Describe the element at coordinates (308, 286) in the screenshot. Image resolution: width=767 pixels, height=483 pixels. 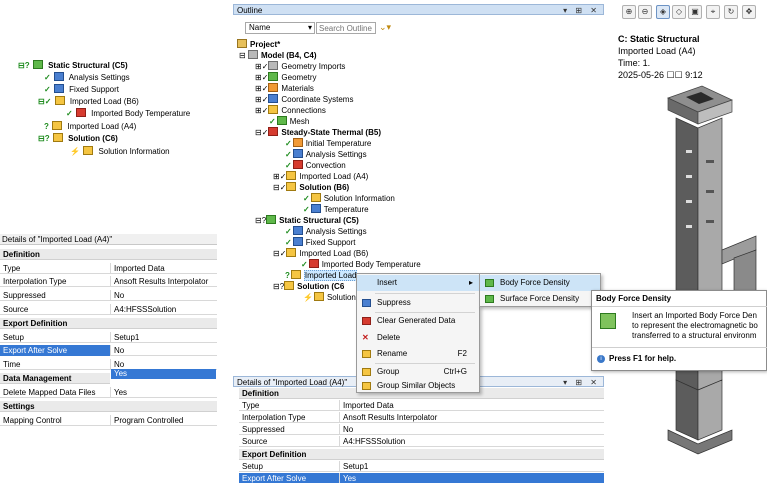
I see `tree-item-solution-c6: ⊟? Solution (C6` at that location.